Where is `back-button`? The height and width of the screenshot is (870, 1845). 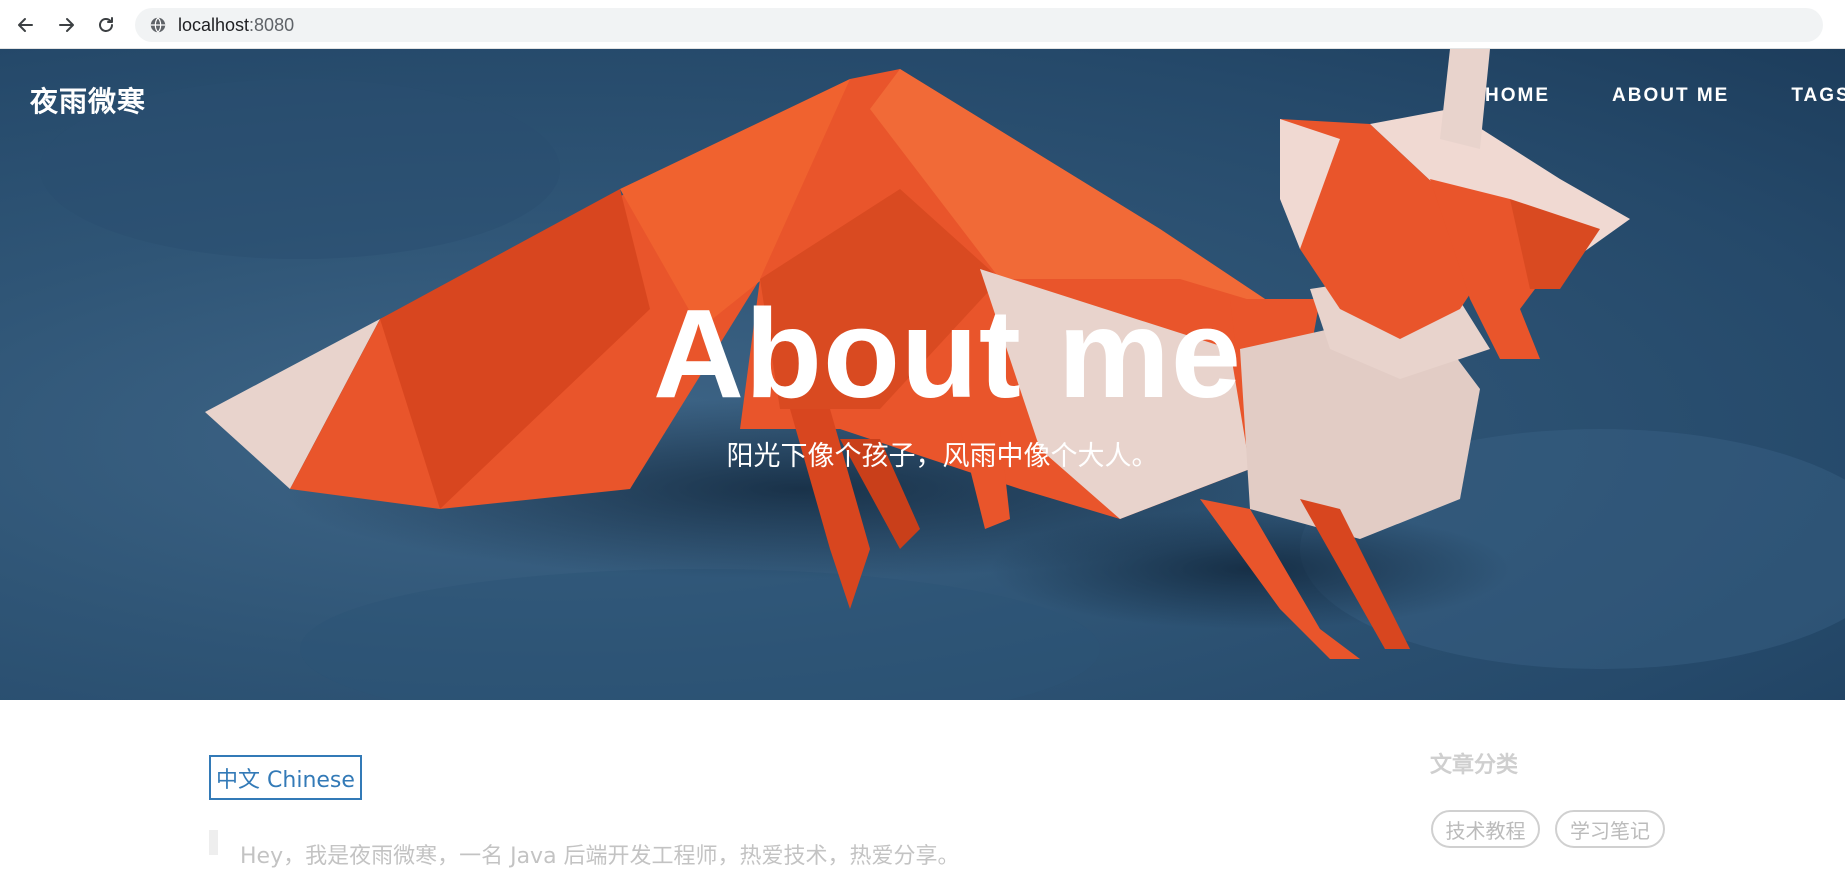 back-button is located at coordinates (26, 25).